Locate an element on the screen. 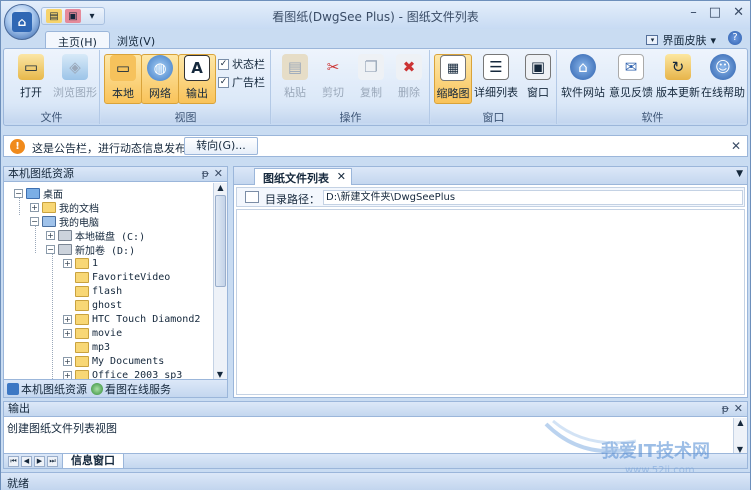  tree-node: FavoriteVideo is located at coordinates (122, 277).